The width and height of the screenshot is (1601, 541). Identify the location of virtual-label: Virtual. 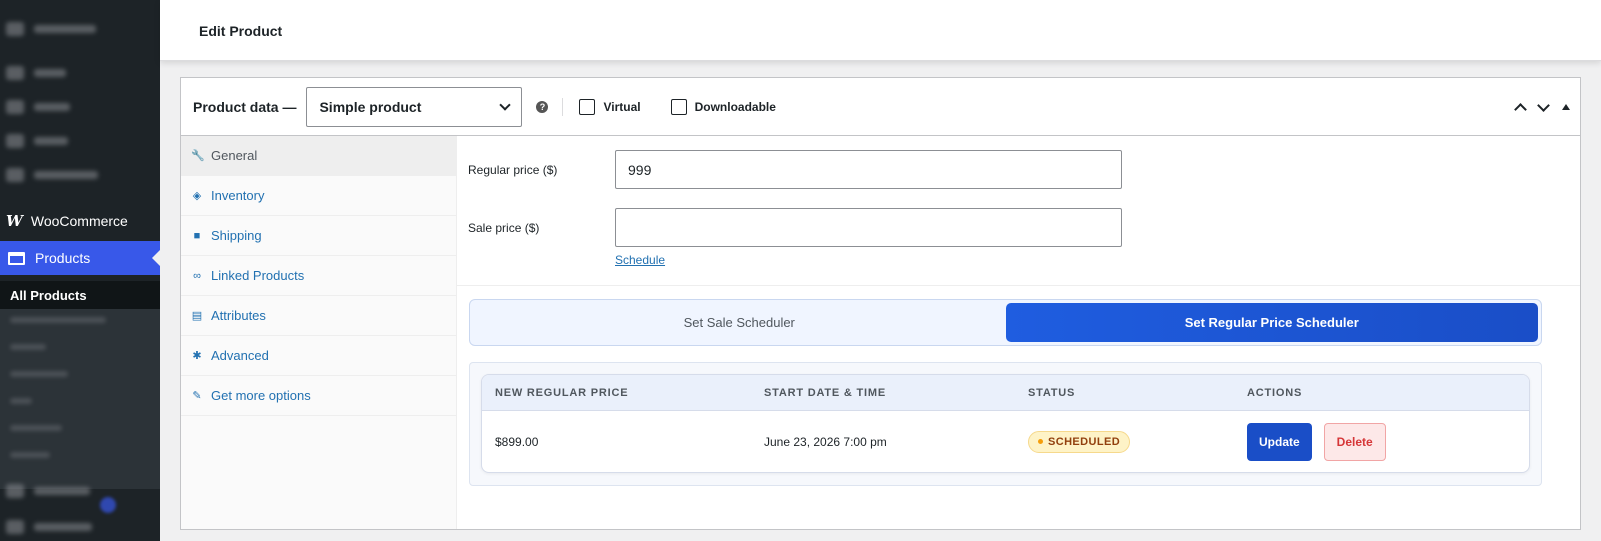
(622, 106).